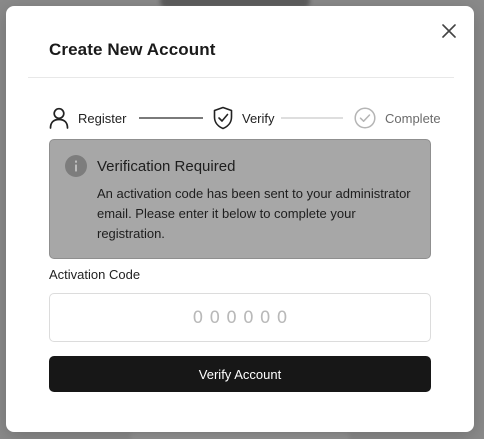 This screenshot has width=484, height=439. Describe the element at coordinates (223, 118) in the screenshot. I see `shield-check-icon` at that location.